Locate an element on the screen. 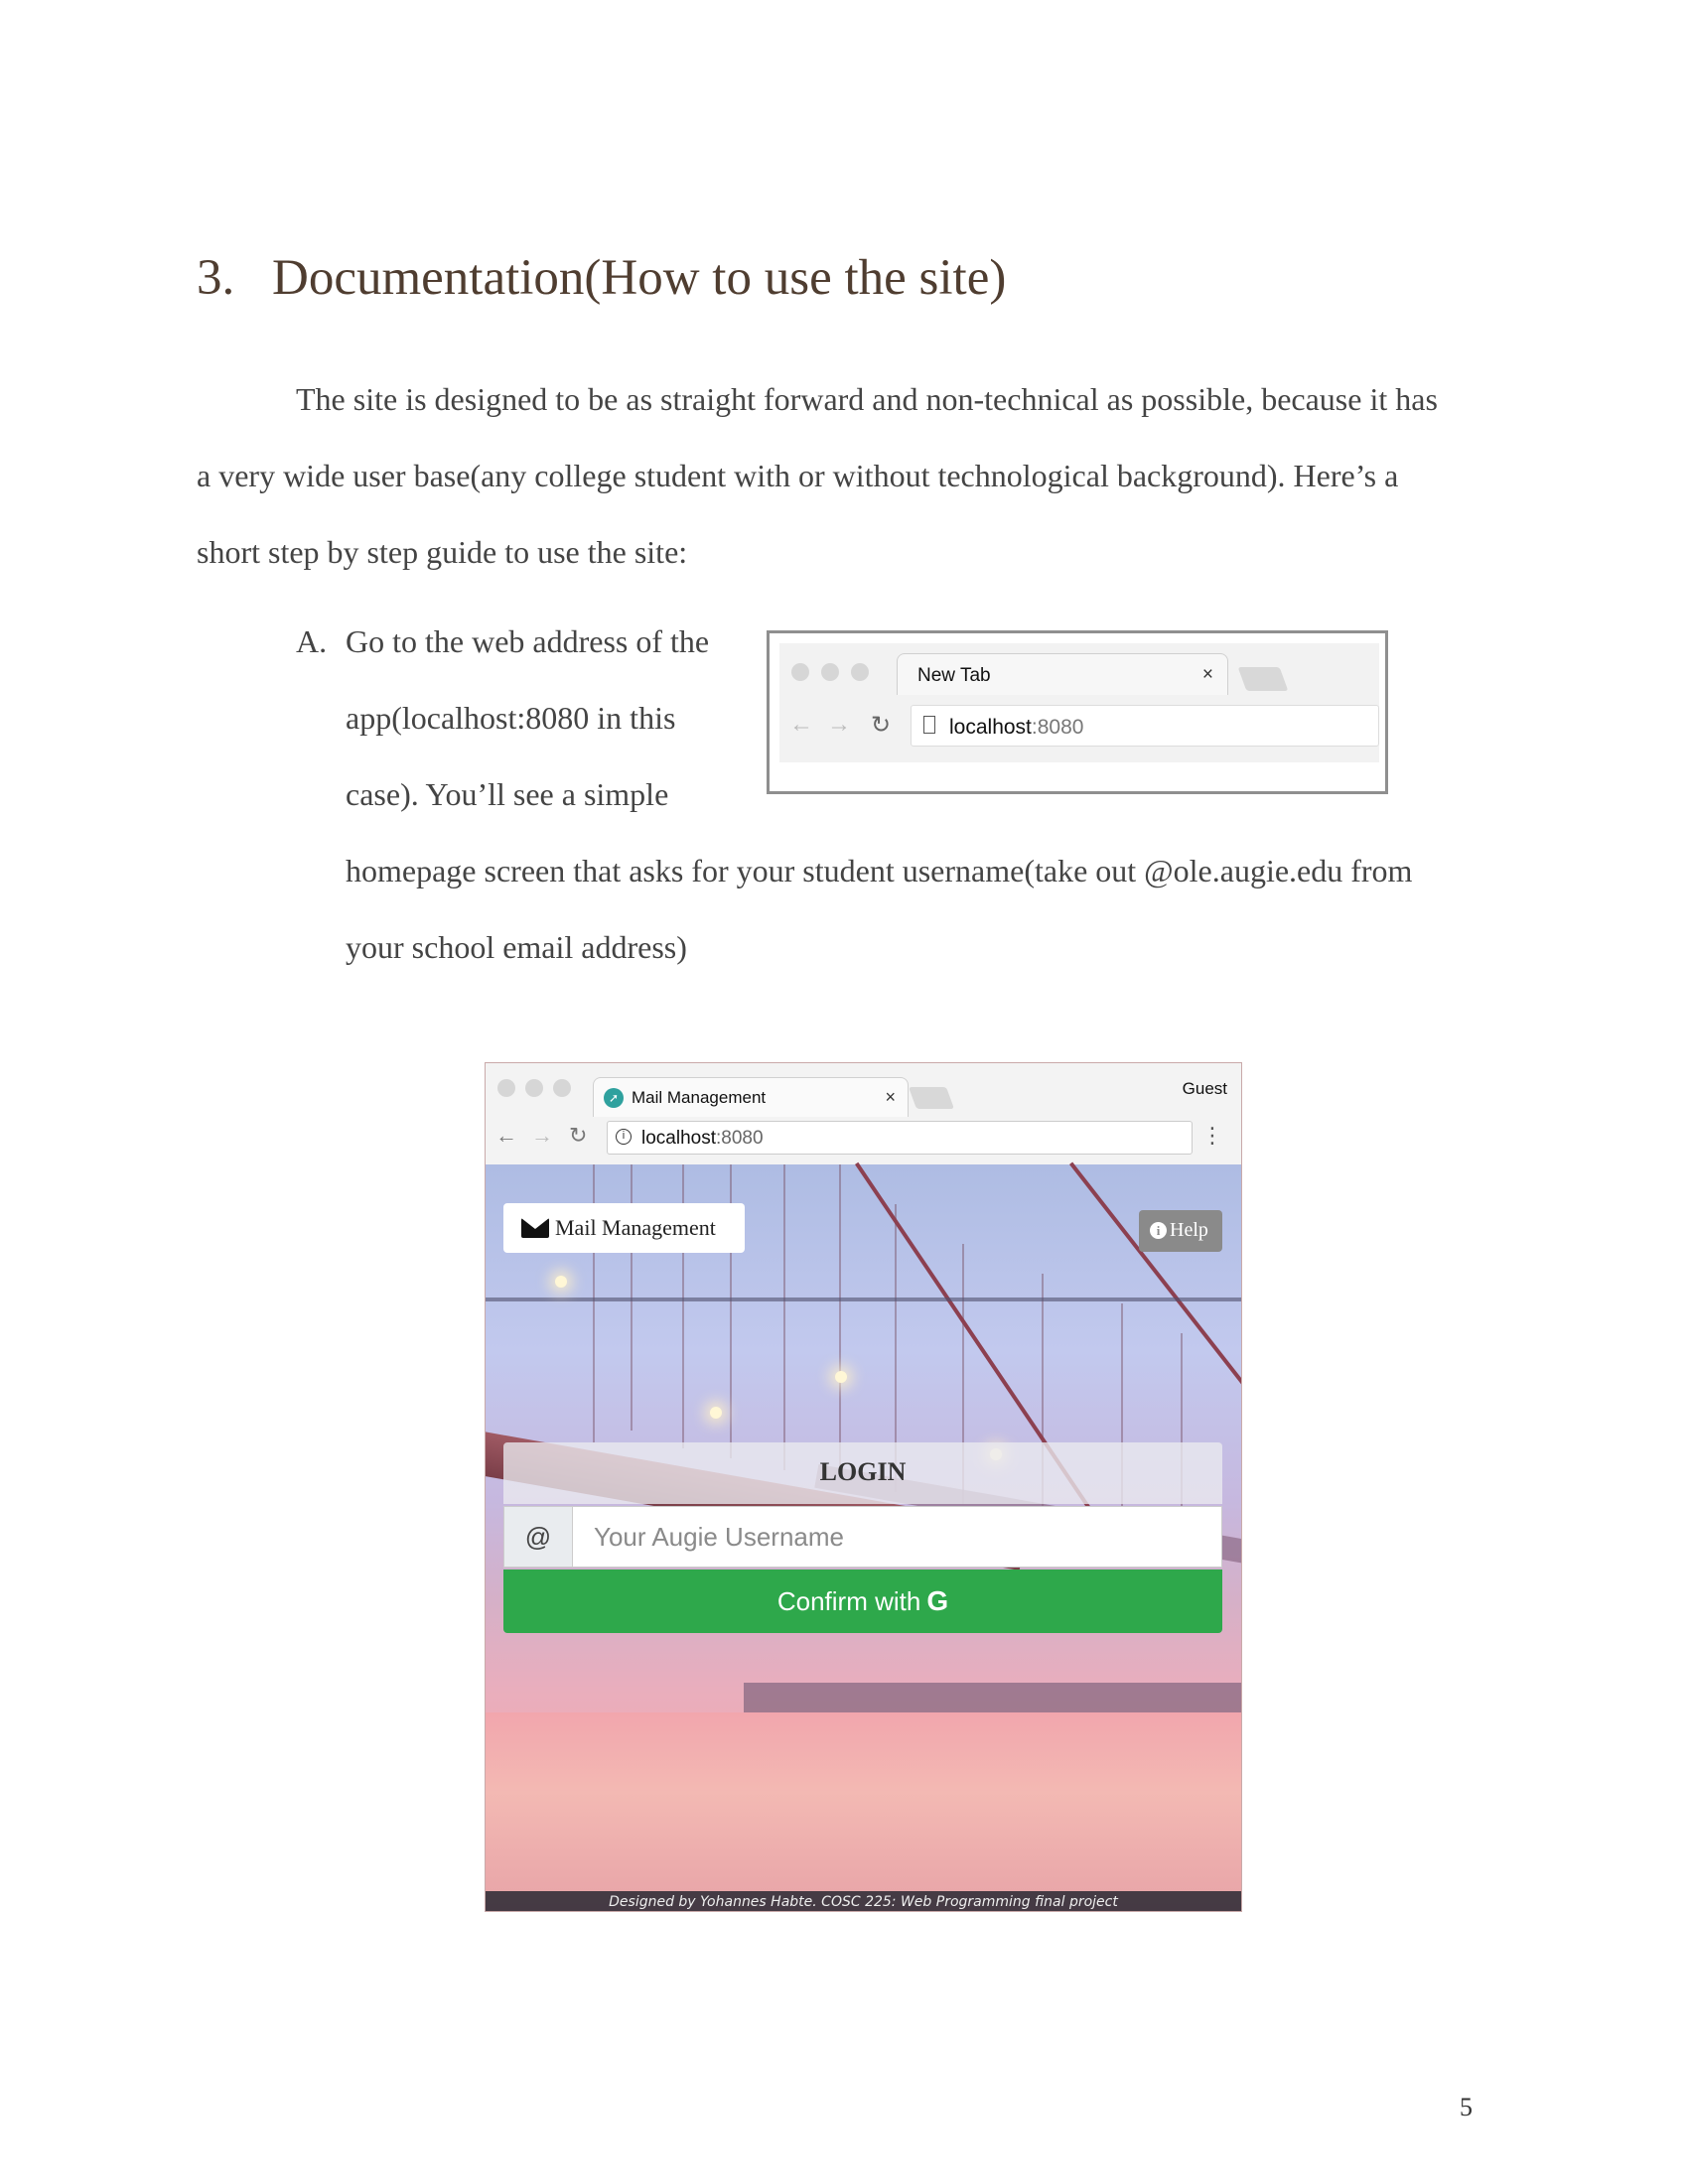 The image size is (1688, 2184). brand-button: Mail Management is located at coordinates (624, 1228).